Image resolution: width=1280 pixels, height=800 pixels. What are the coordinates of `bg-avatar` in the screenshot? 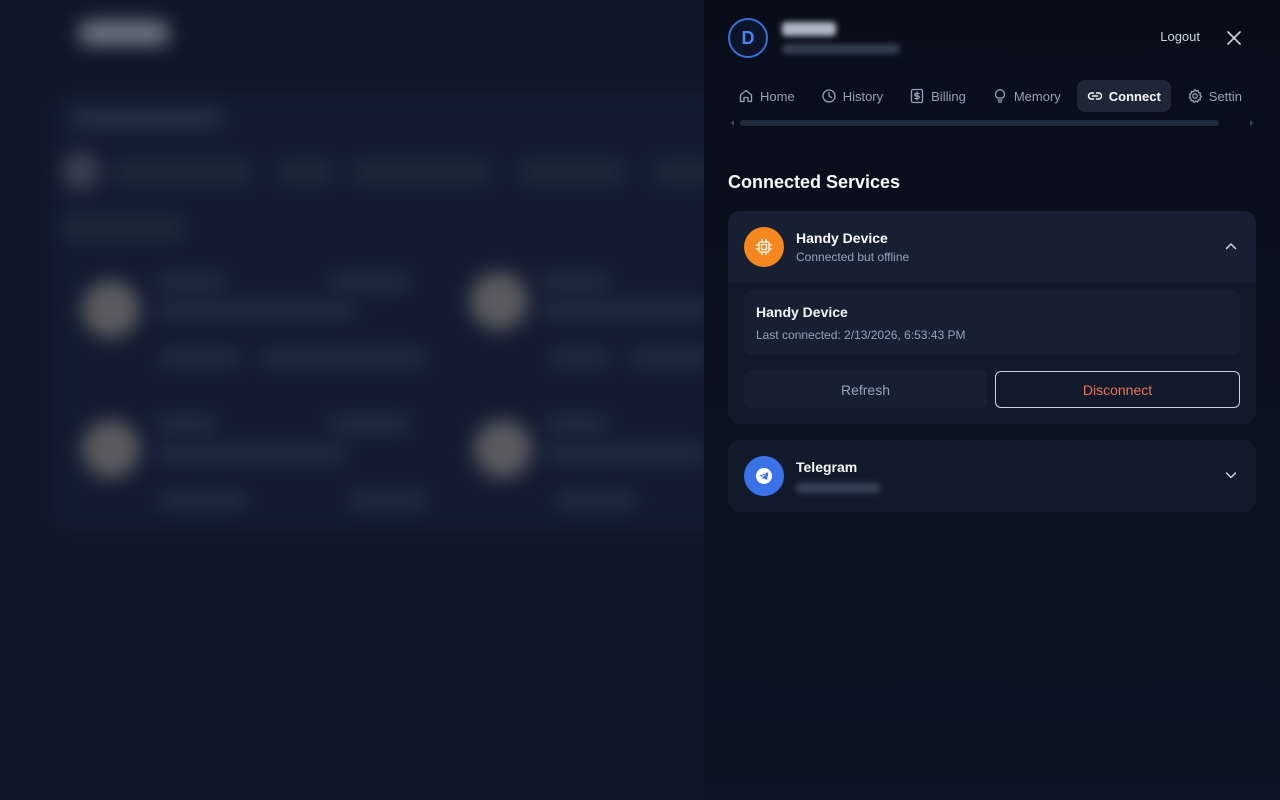 It's located at (81, 171).